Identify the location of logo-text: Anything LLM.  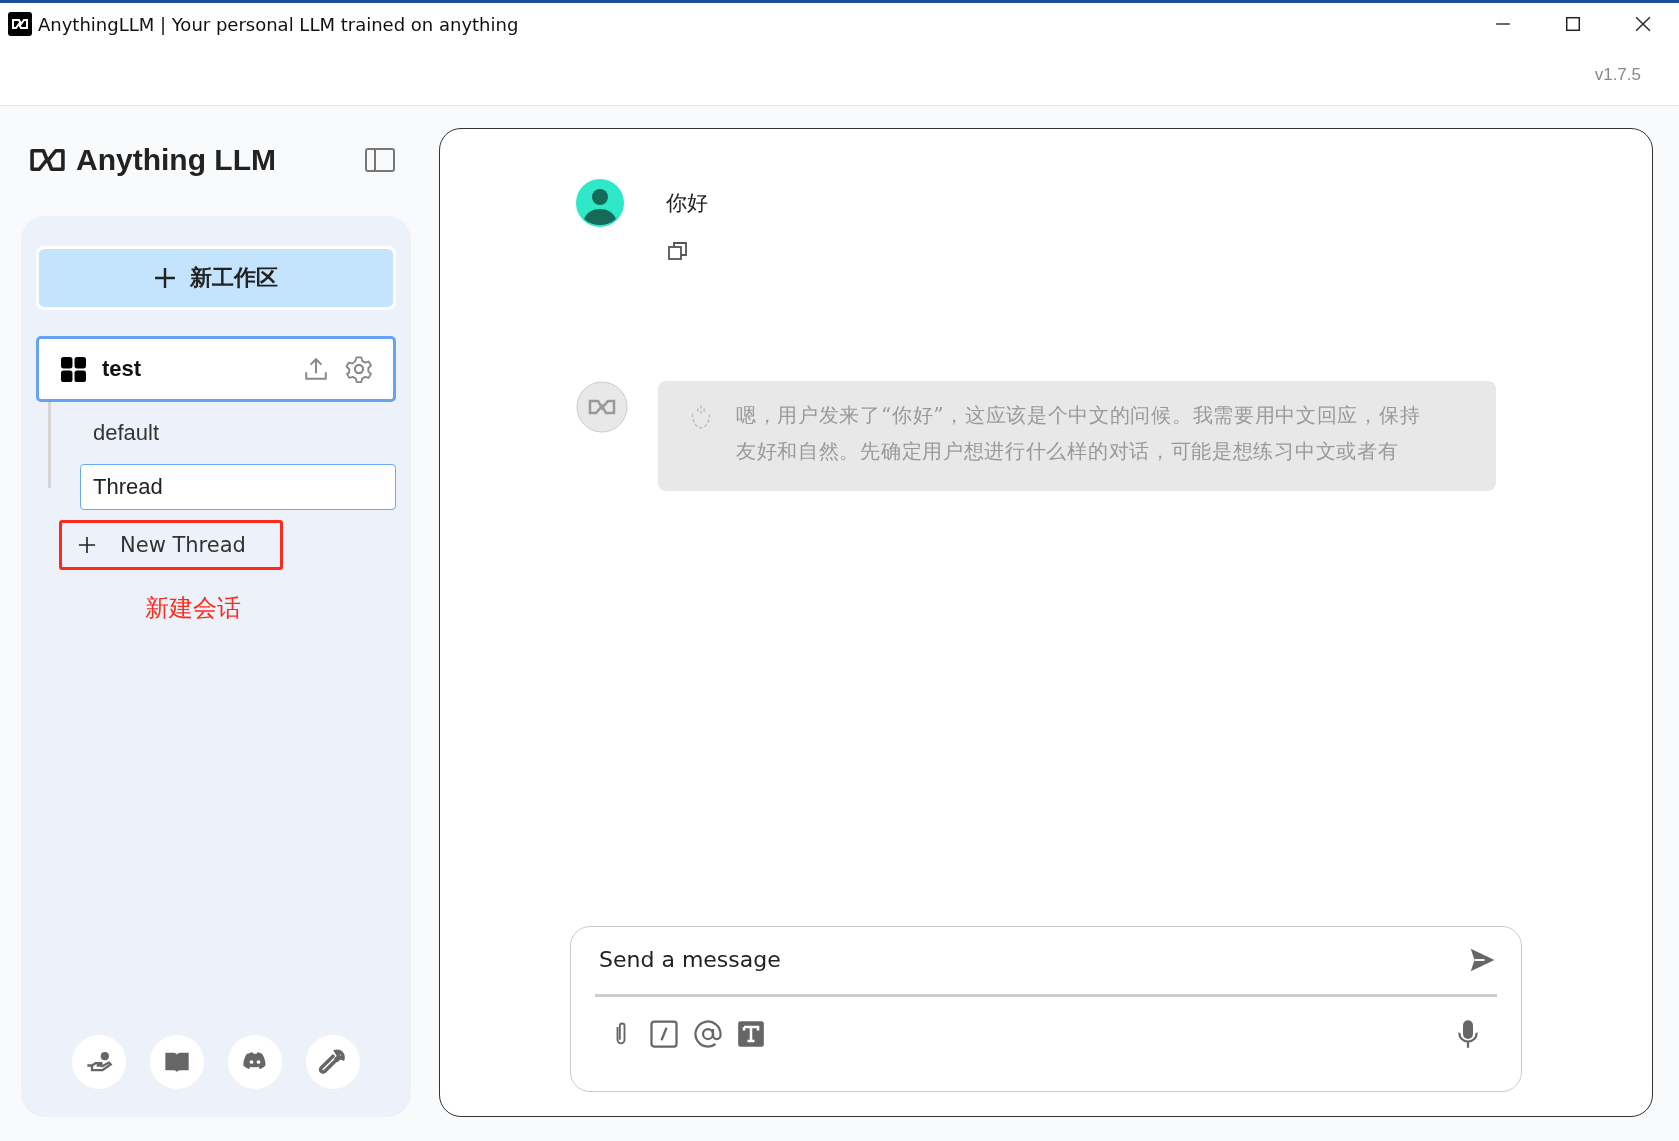
(176, 160).